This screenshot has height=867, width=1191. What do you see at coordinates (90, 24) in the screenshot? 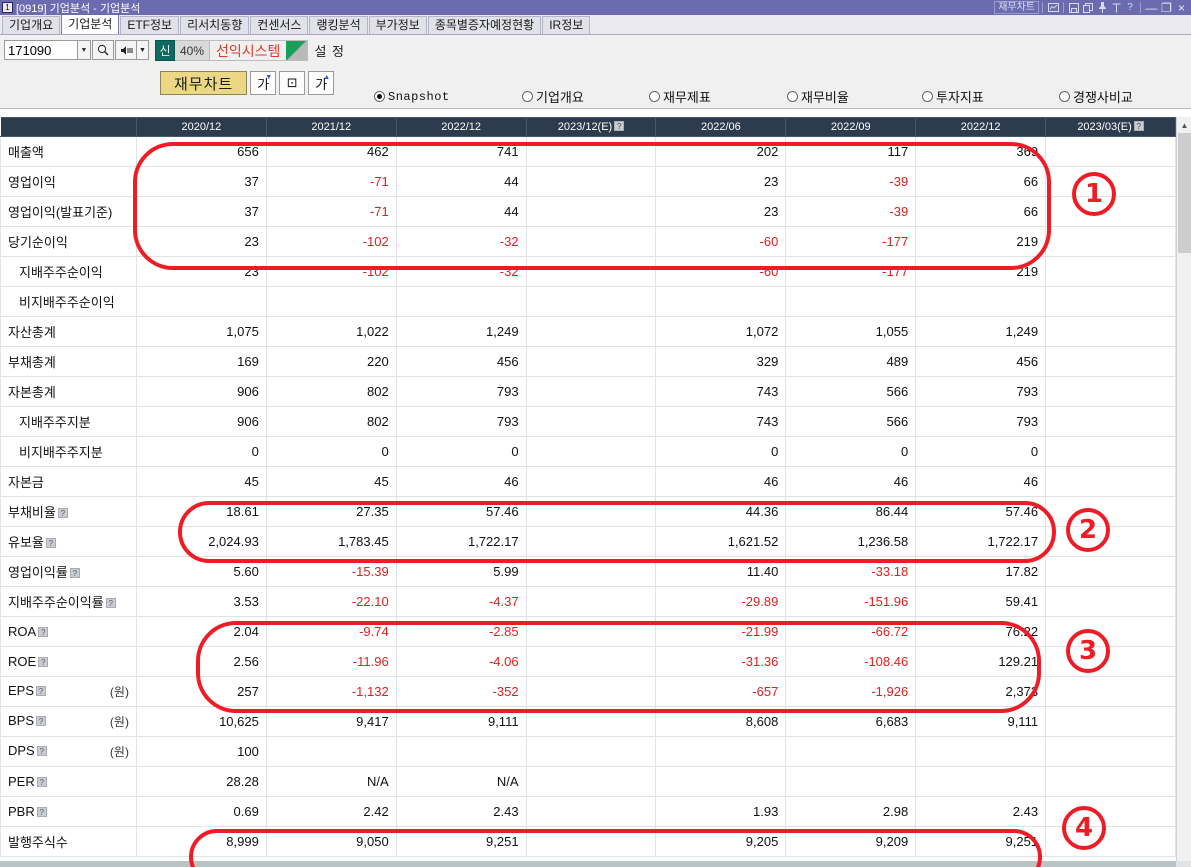
I see `tab-1: 기업분석` at bounding box center [90, 24].